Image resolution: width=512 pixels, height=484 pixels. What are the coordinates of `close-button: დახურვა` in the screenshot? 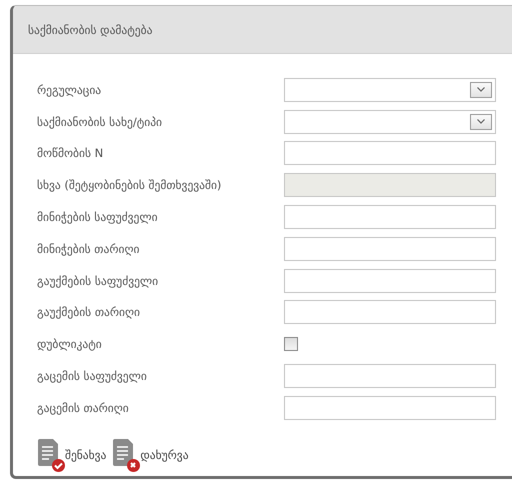 It's located at (164, 455).